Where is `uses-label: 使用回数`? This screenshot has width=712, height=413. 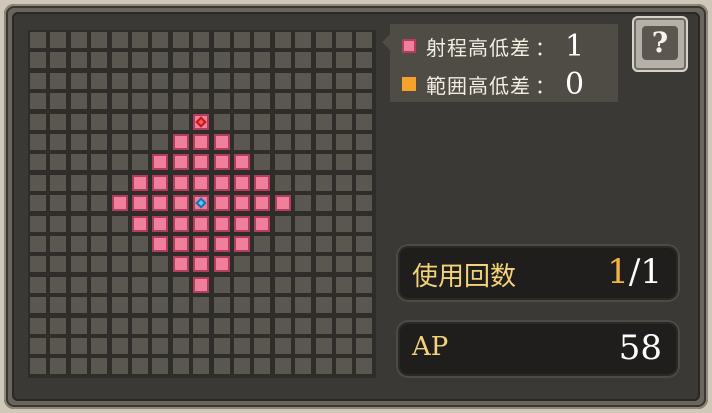
uses-label: 使用回数 is located at coordinates (464, 277).